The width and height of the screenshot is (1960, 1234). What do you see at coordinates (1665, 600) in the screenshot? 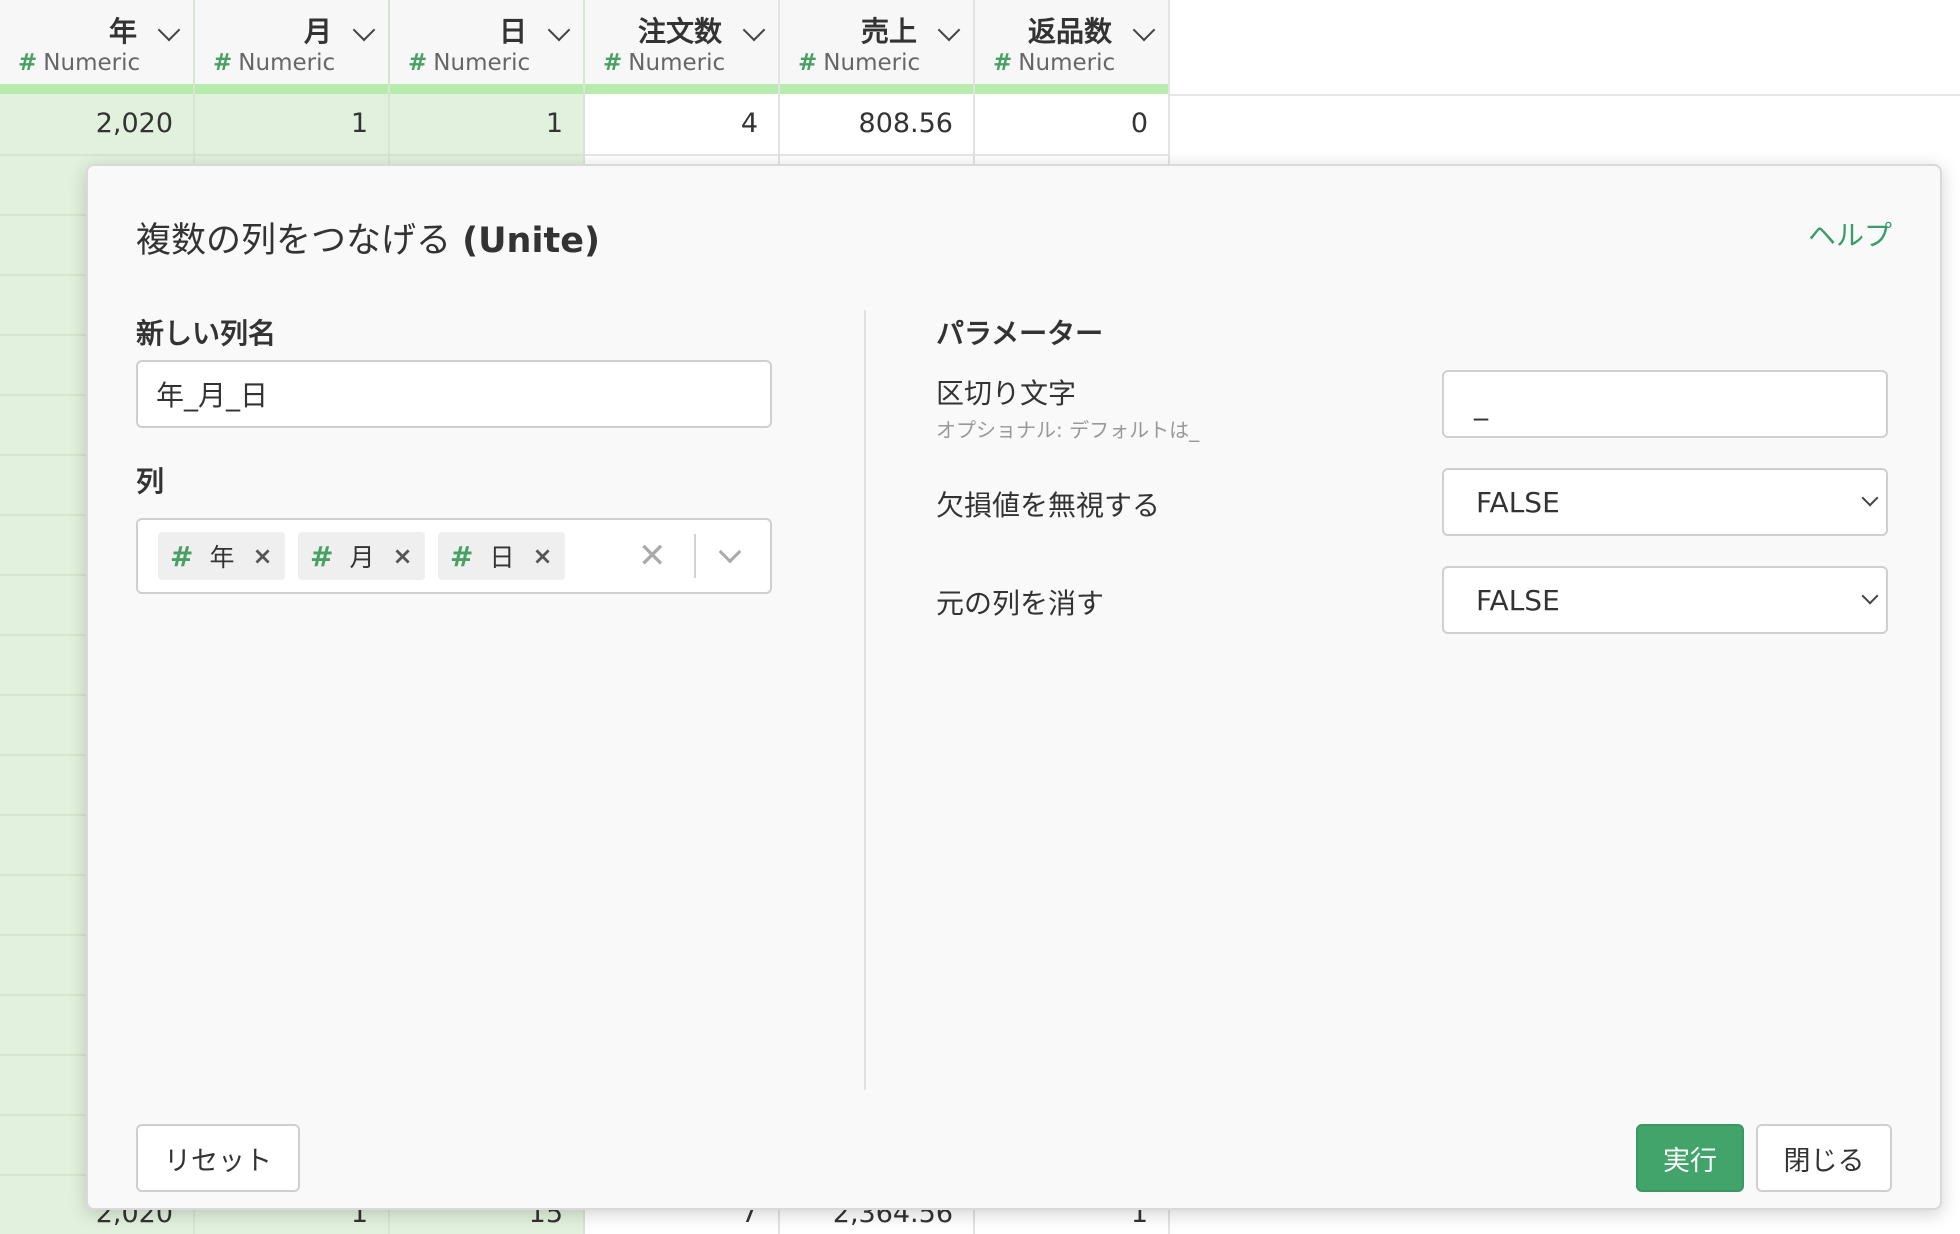
I see `remove-original-select: FALSE` at bounding box center [1665, 600].